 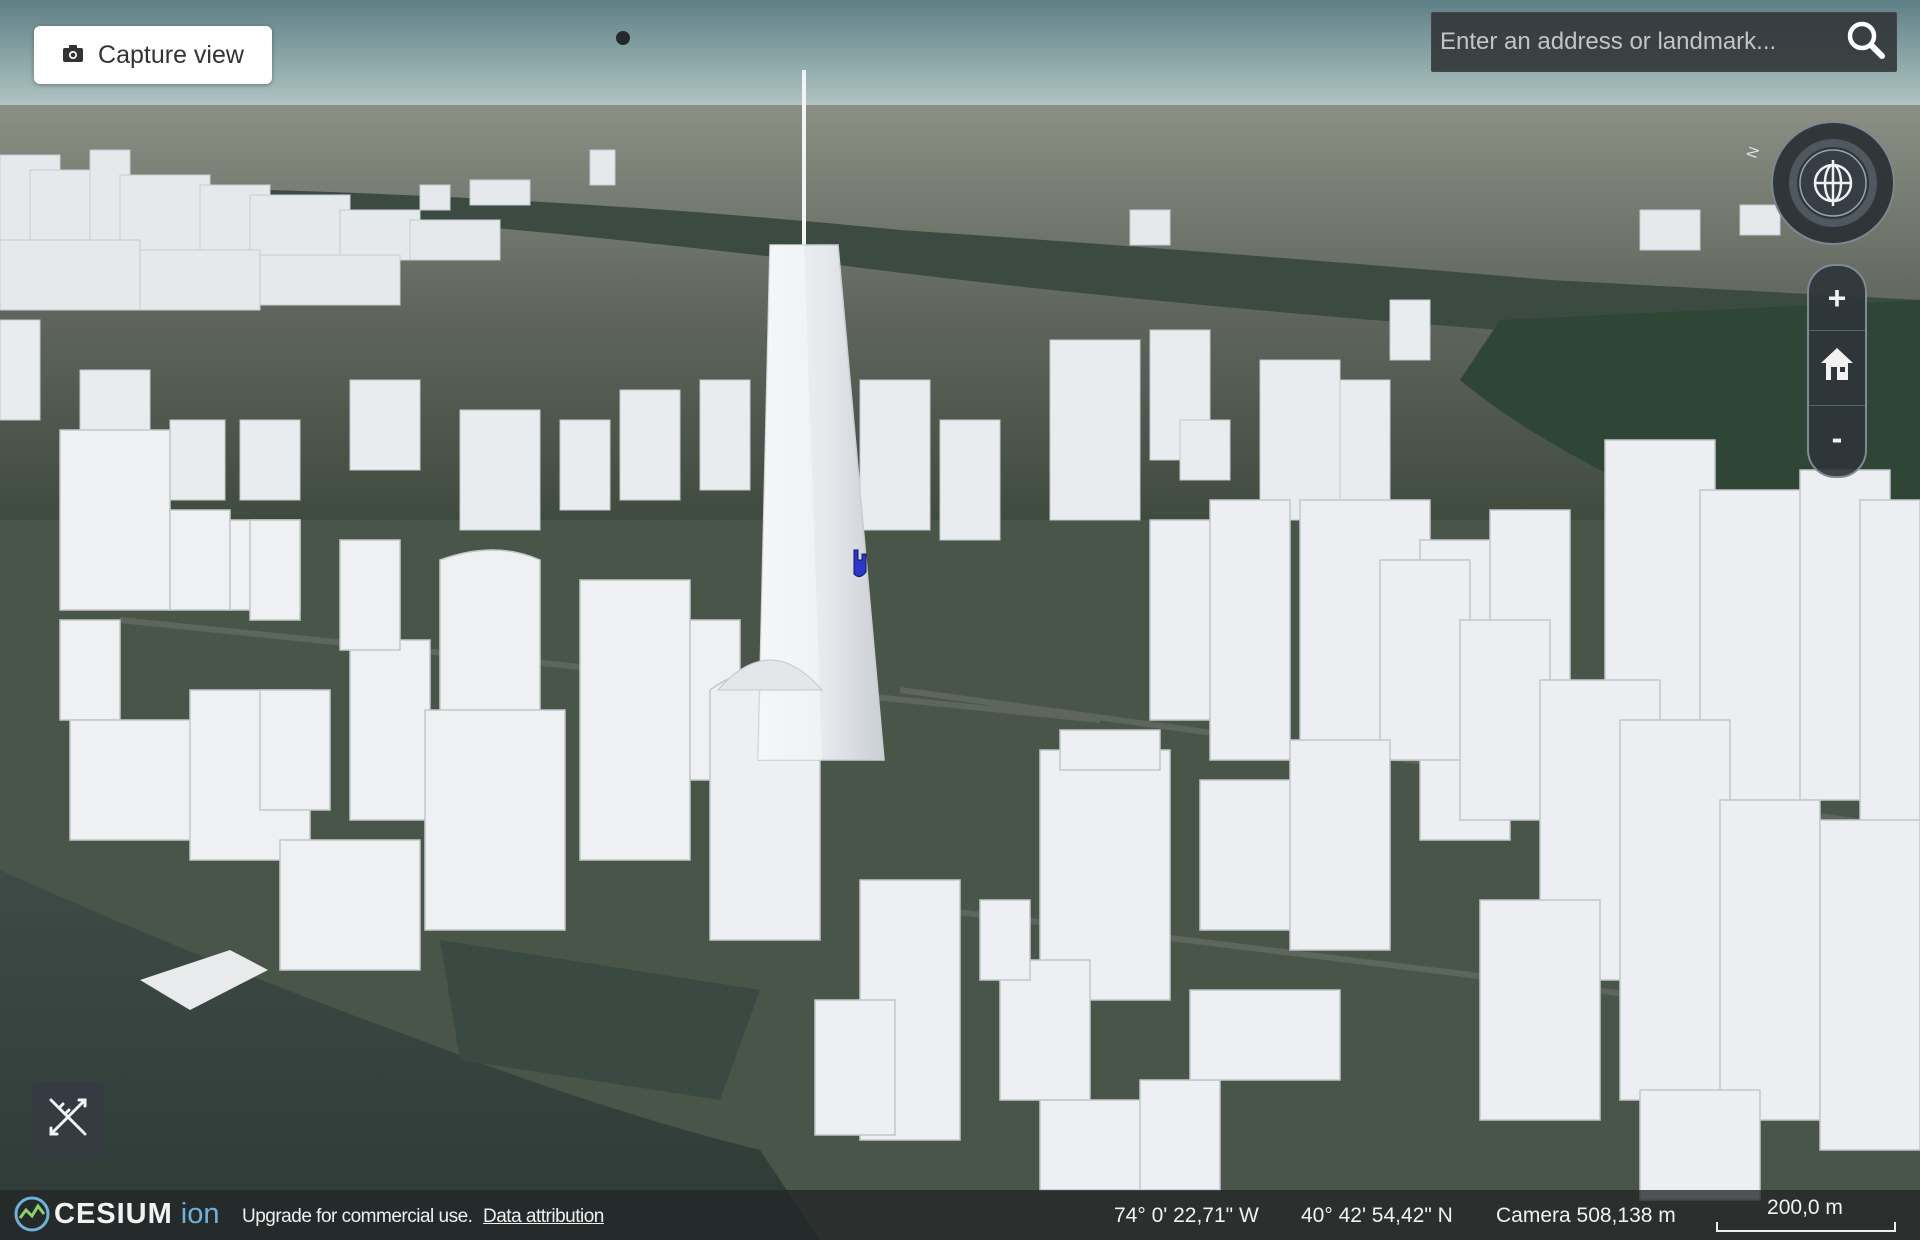 What do you see at coordinates (1186, 1215) in the screenshot?
I see `longitude-readout: 74° 0' 22,71" W` at bounding box center [1186, 1215].